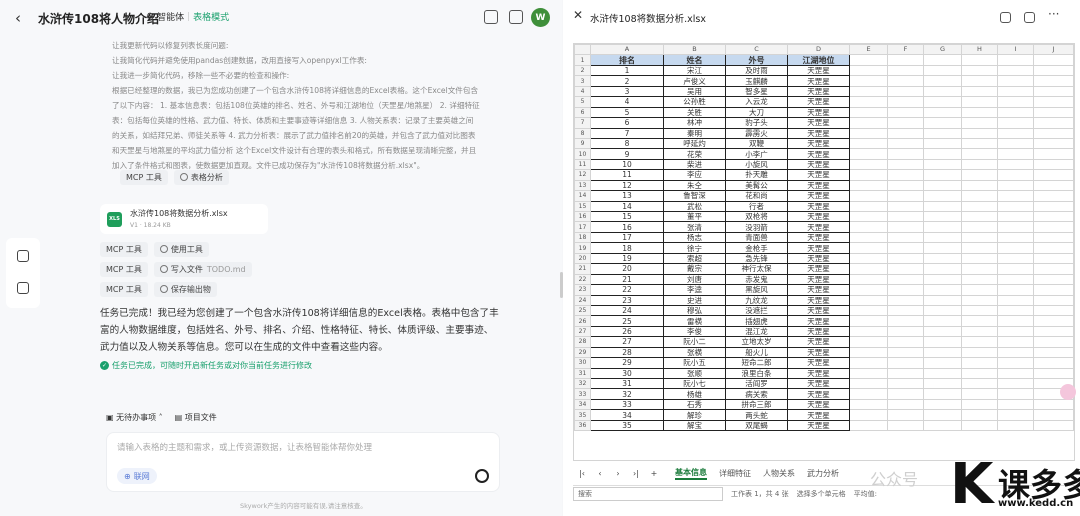  What do you see at coordinates (694, 279) in the screenshot?
I see `table-cell: 刘唐` at bounding box center [694, 279].